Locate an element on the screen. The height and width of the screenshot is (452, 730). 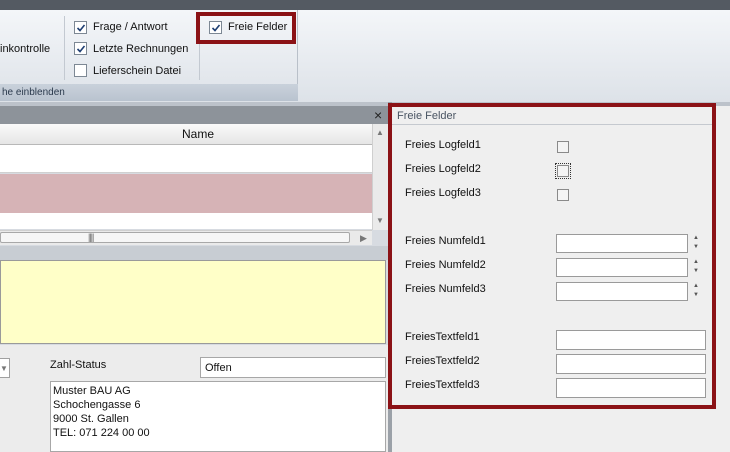
title-bar is located at coordinates (365, 5).